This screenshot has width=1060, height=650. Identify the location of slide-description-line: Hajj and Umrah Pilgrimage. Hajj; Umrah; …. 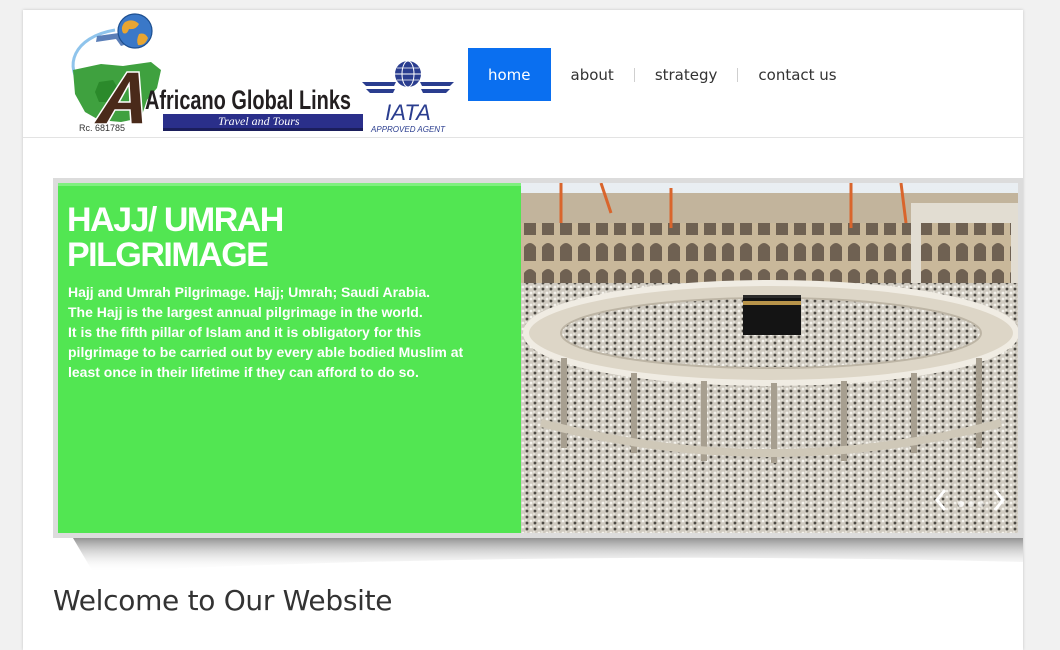
(249, 292).